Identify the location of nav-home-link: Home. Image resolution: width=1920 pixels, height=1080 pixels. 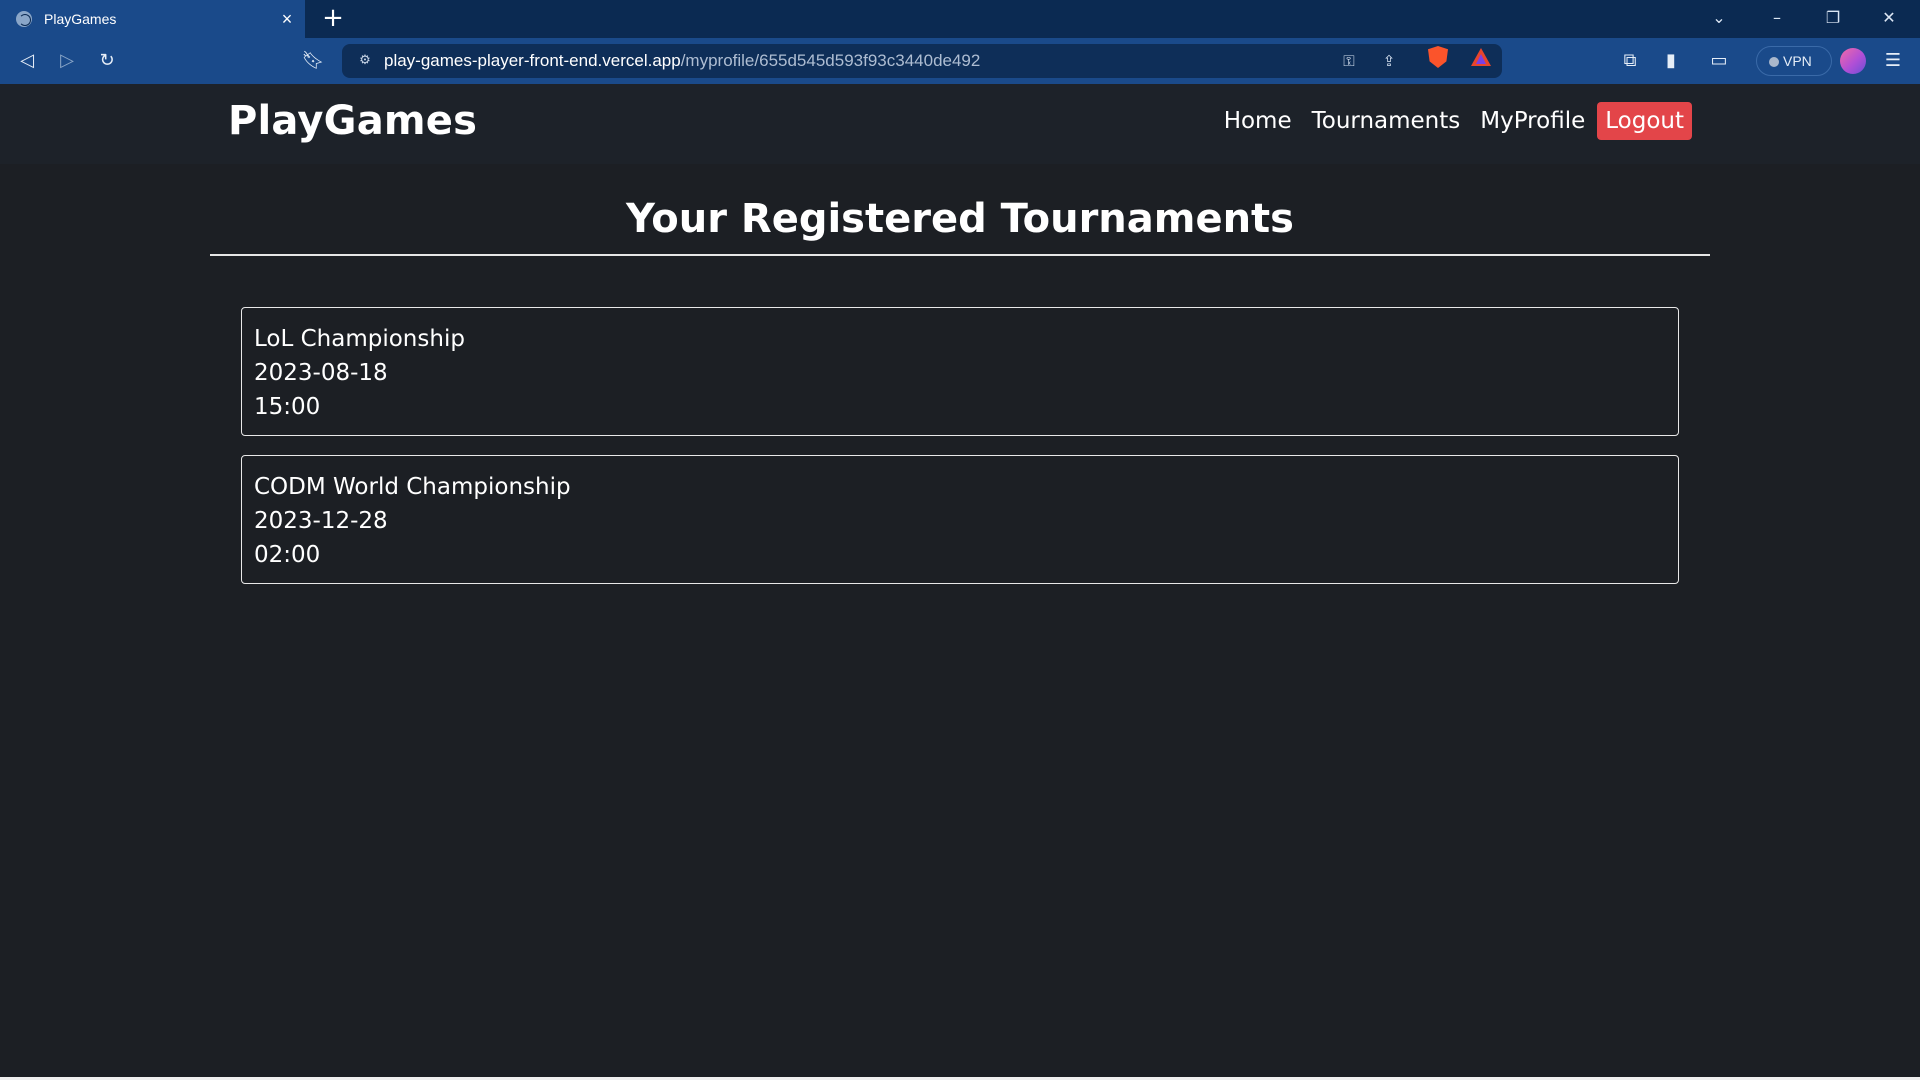
(1258, 121).